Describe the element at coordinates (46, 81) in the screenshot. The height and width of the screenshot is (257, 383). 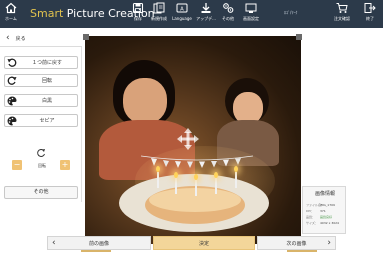
I see `rotate-label: 回転` at that location.